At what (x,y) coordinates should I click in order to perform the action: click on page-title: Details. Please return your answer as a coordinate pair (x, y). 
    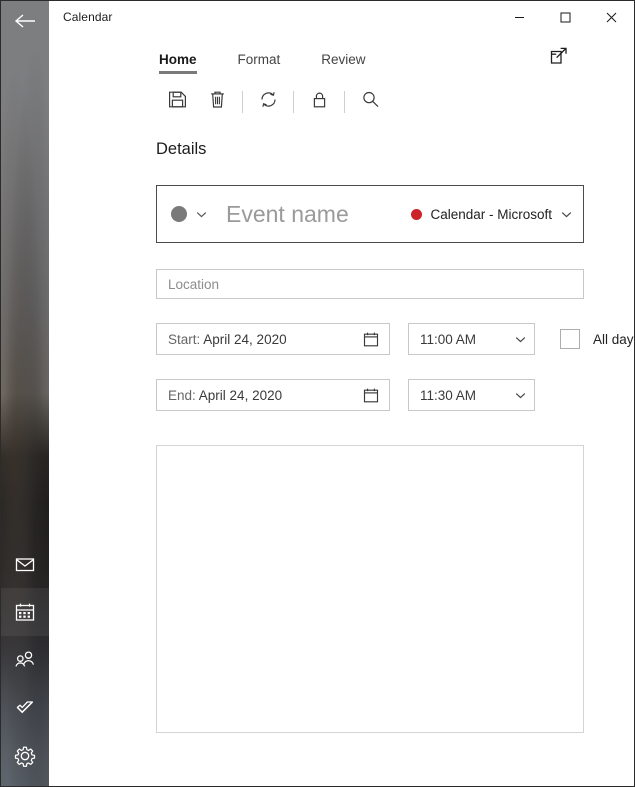
    Looking at the image, I should click on (181, 149).